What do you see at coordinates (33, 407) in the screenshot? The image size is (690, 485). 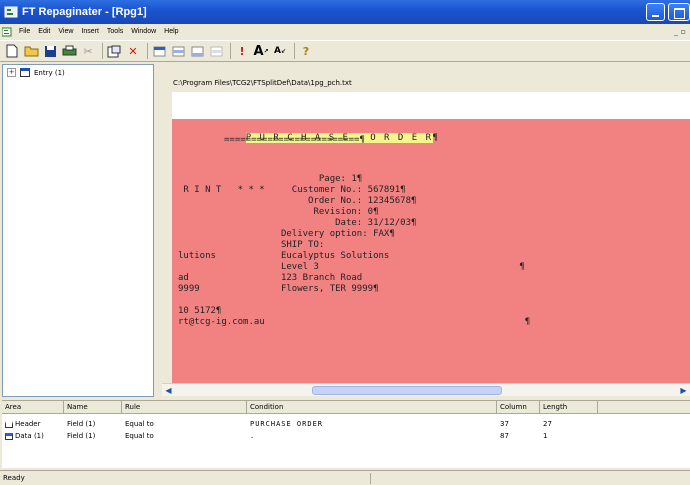 I see `col-area: Area` at bounding box center [33, 407].